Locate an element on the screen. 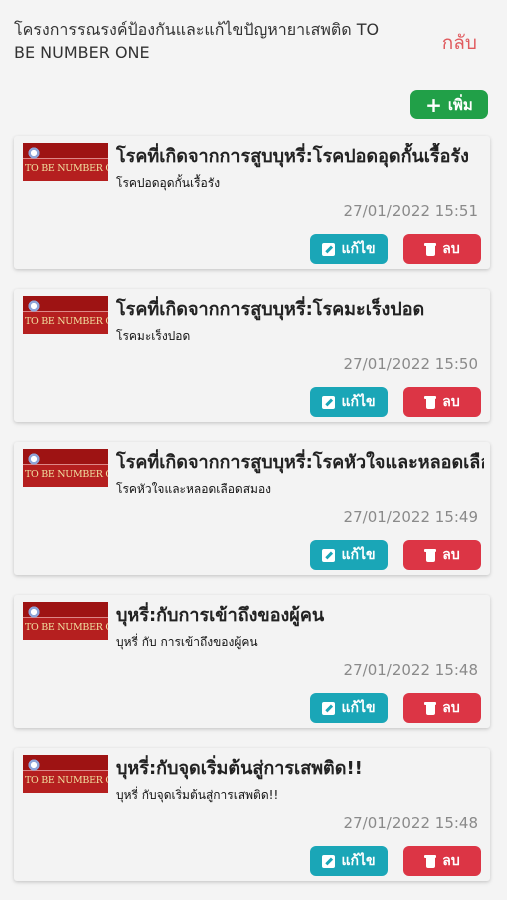 The height and width of the screenshot is (900, 507). item-timestamp: 27/01/2022 15:49 is located at coordinates (410, 517).